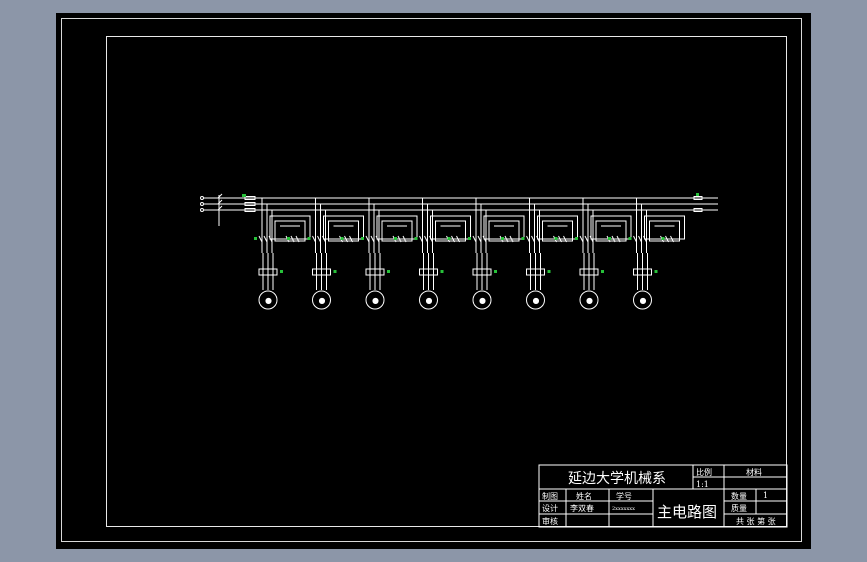  Describe the element at coordinates (582, 508) in the screenshot. I see `designer-name: 李双春` at that location.